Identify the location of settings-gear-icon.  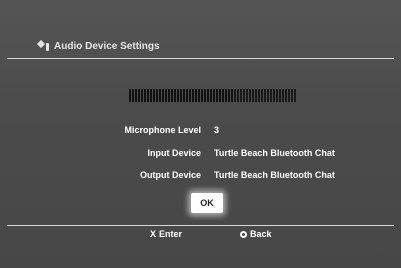
(43, 45).